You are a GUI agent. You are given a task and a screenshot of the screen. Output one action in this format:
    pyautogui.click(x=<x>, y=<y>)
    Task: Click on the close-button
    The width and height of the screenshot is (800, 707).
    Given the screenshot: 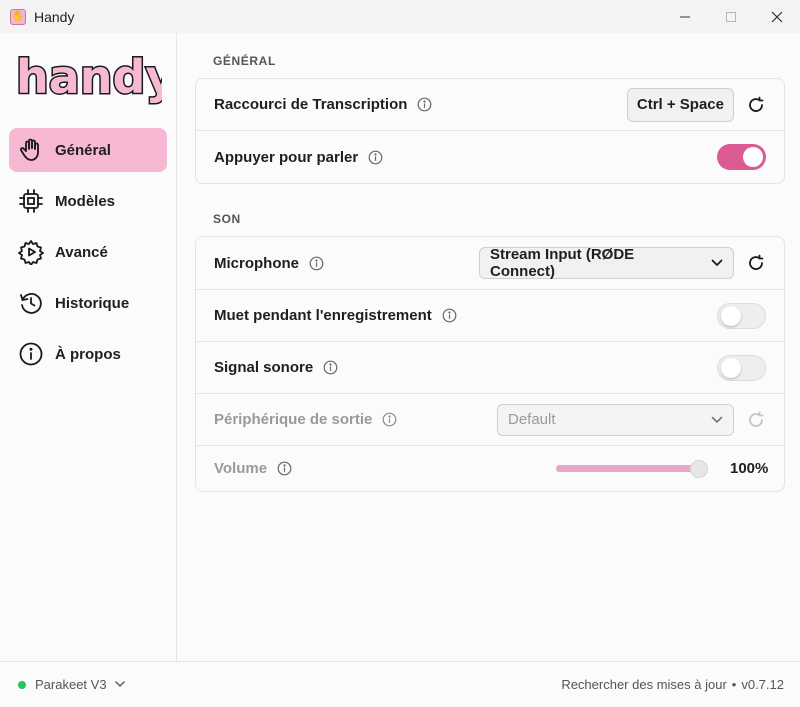 What is the action you would take?
    pyautogui.click(x=777, y=16)
    